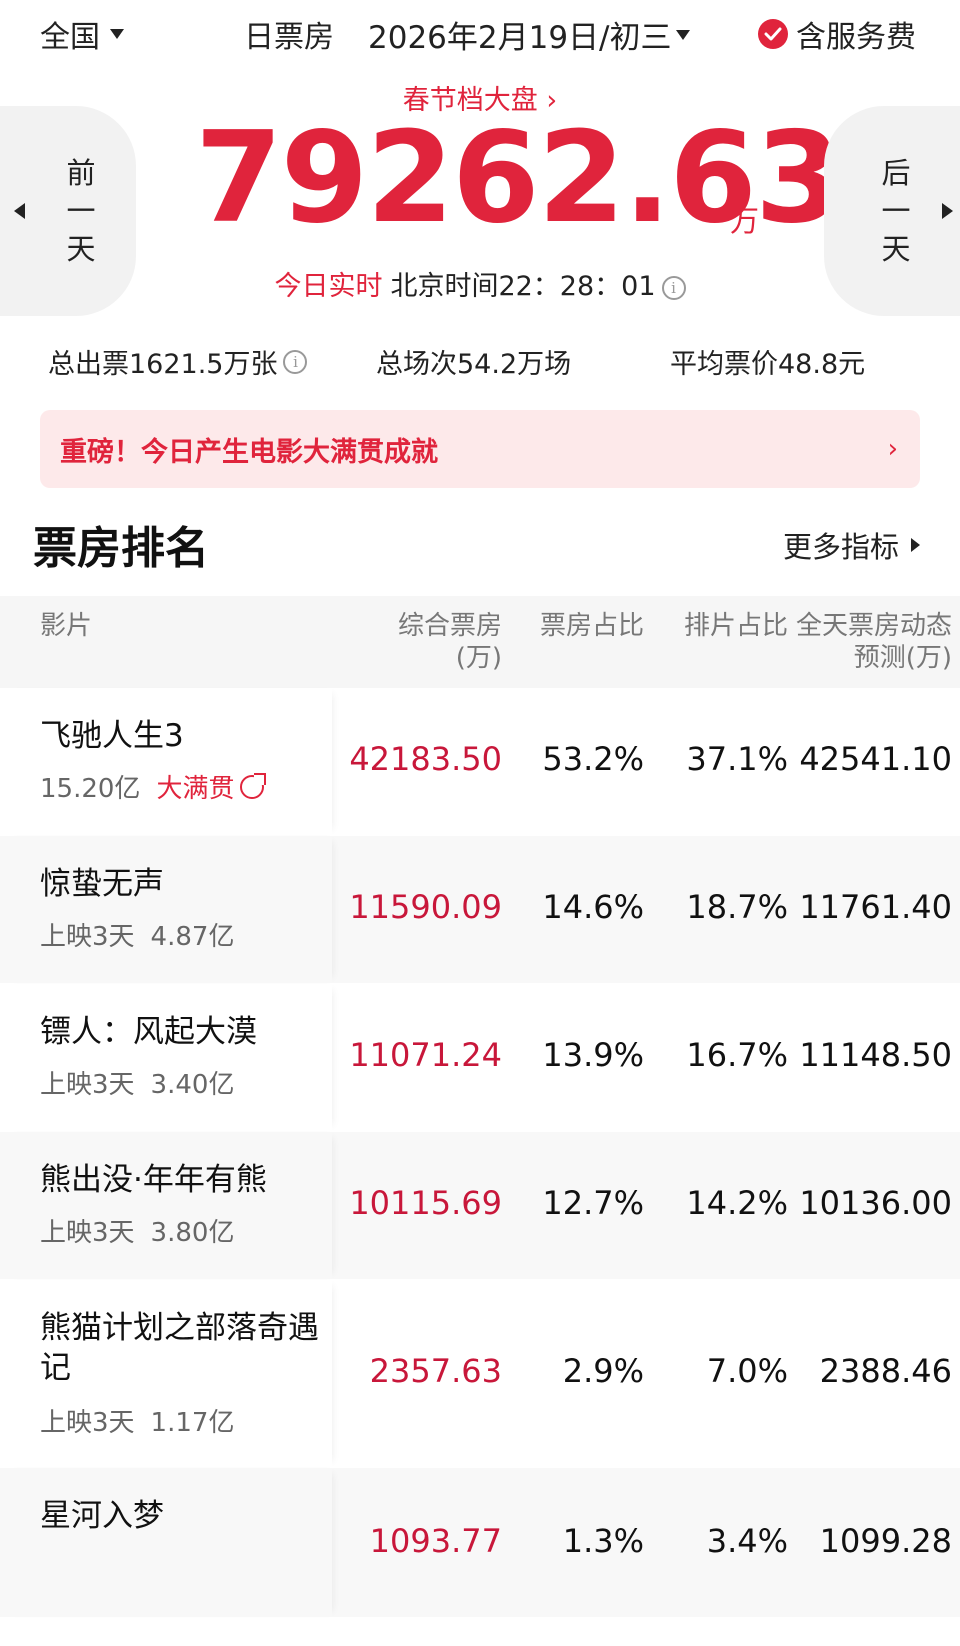 The width and height of the screenshot is (960, 1646). Describe the element at coordinates (875, 1203) in the screenshot. I see `cell-forecast: 10136.00` at that location.